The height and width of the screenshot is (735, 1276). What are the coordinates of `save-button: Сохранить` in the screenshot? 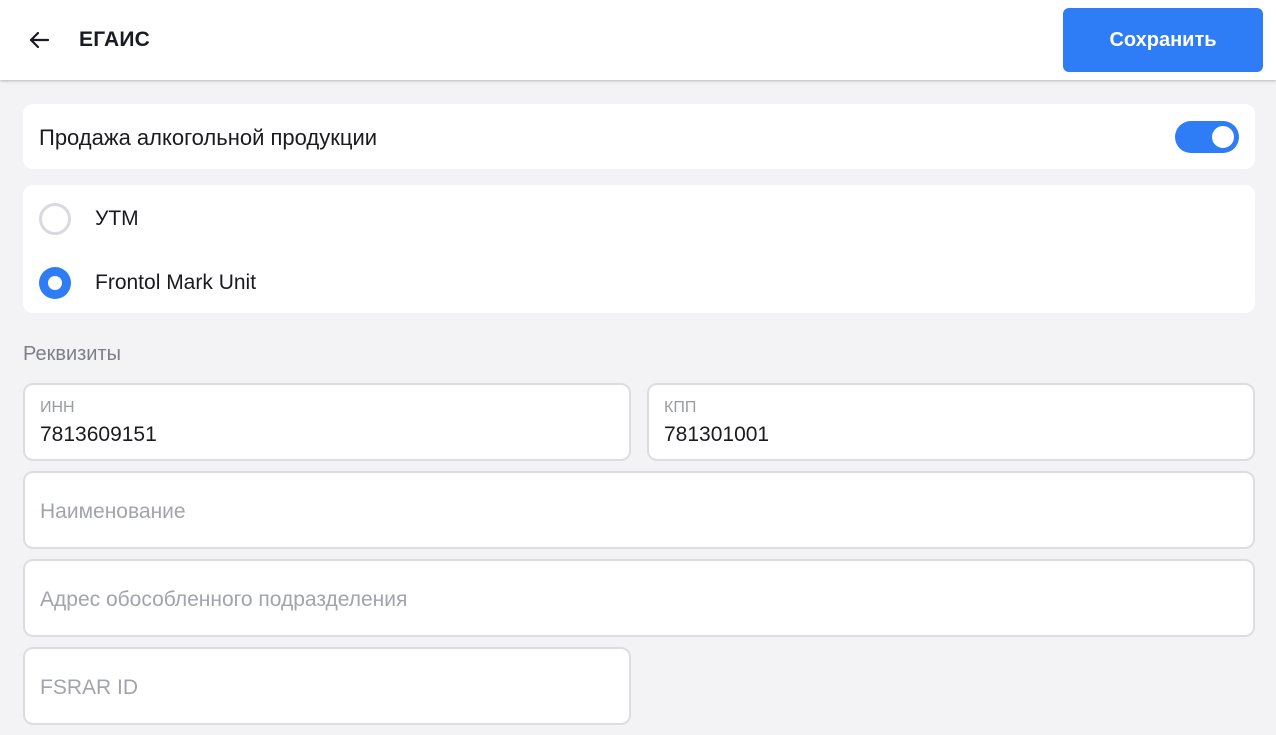 It's located at (1163, 40).